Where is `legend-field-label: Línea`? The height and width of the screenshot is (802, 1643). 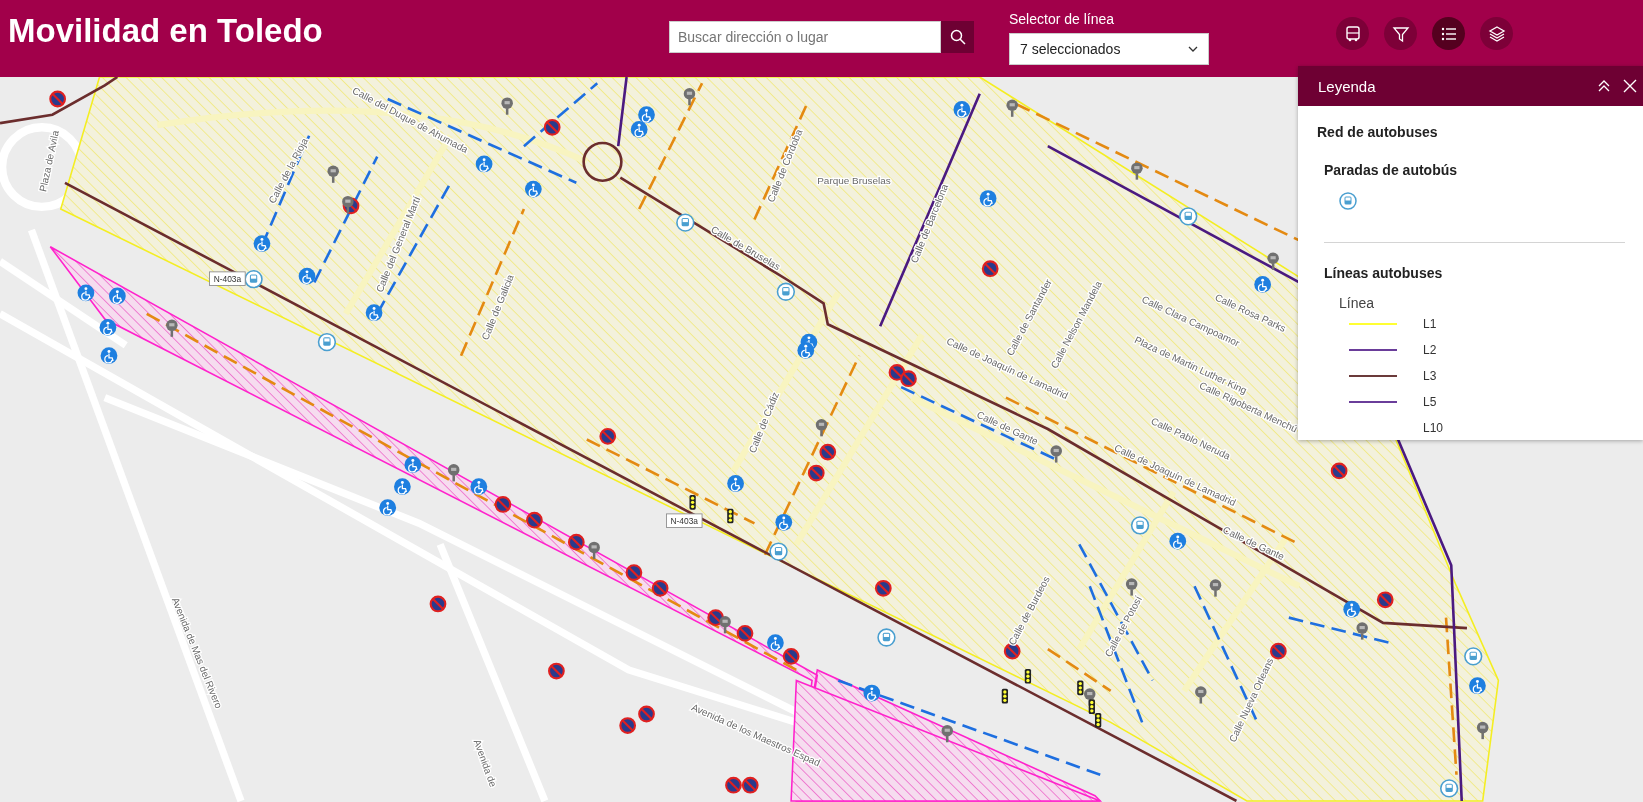
legend-field-label: Línea is located at coordinates (1357, 303).